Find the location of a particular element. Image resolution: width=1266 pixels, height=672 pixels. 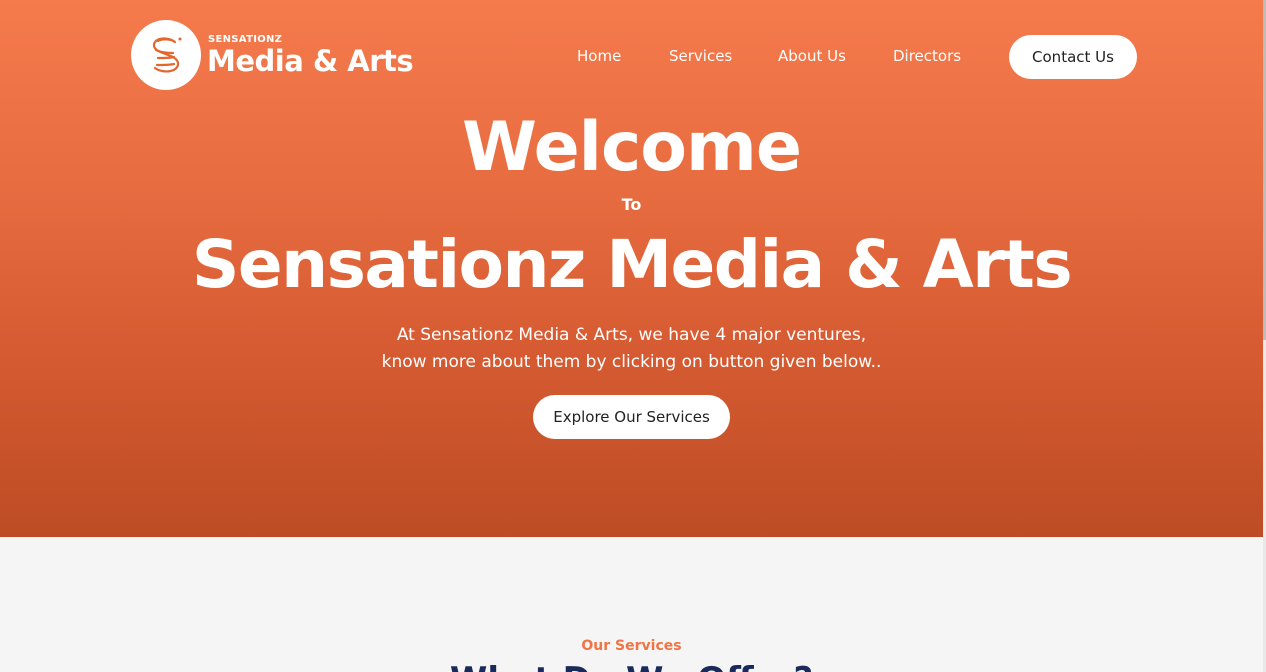

logo-text: SENSATIONZ Media & Arts is located at coordinates (310, 55).